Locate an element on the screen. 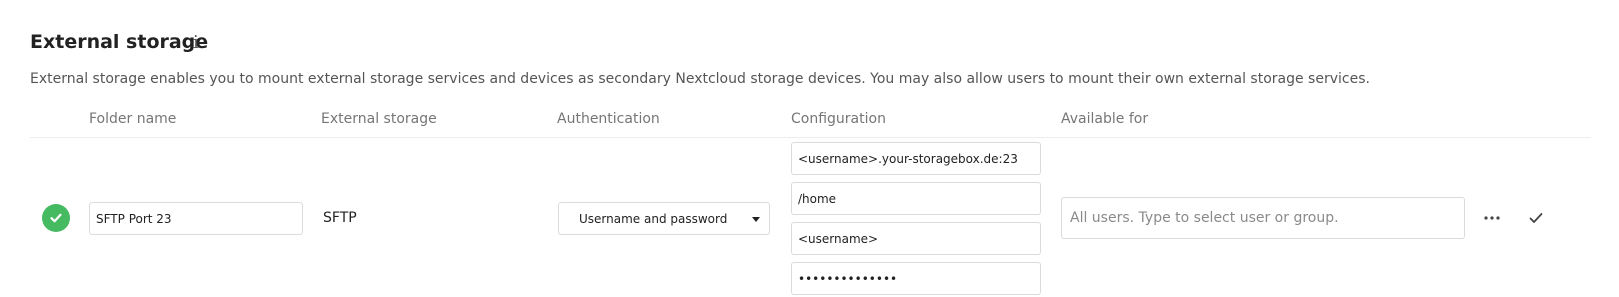 The height and width of the screenshot is (297, 1619). header-divider is located at coordinates (810, 137).